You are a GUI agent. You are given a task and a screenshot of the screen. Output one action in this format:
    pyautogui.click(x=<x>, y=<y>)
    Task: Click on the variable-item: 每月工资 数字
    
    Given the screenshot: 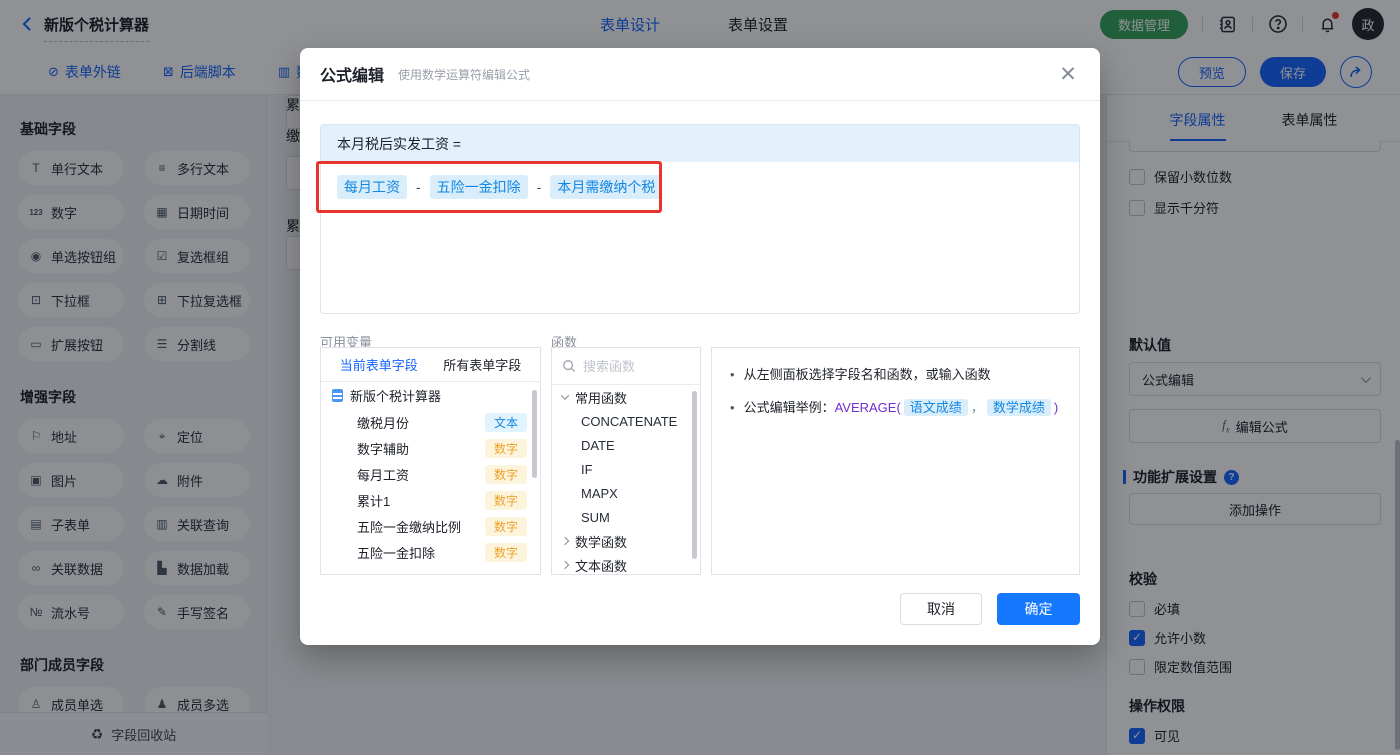 What is the action you would take?
    pyautogui.click(x=430, y=474)
    